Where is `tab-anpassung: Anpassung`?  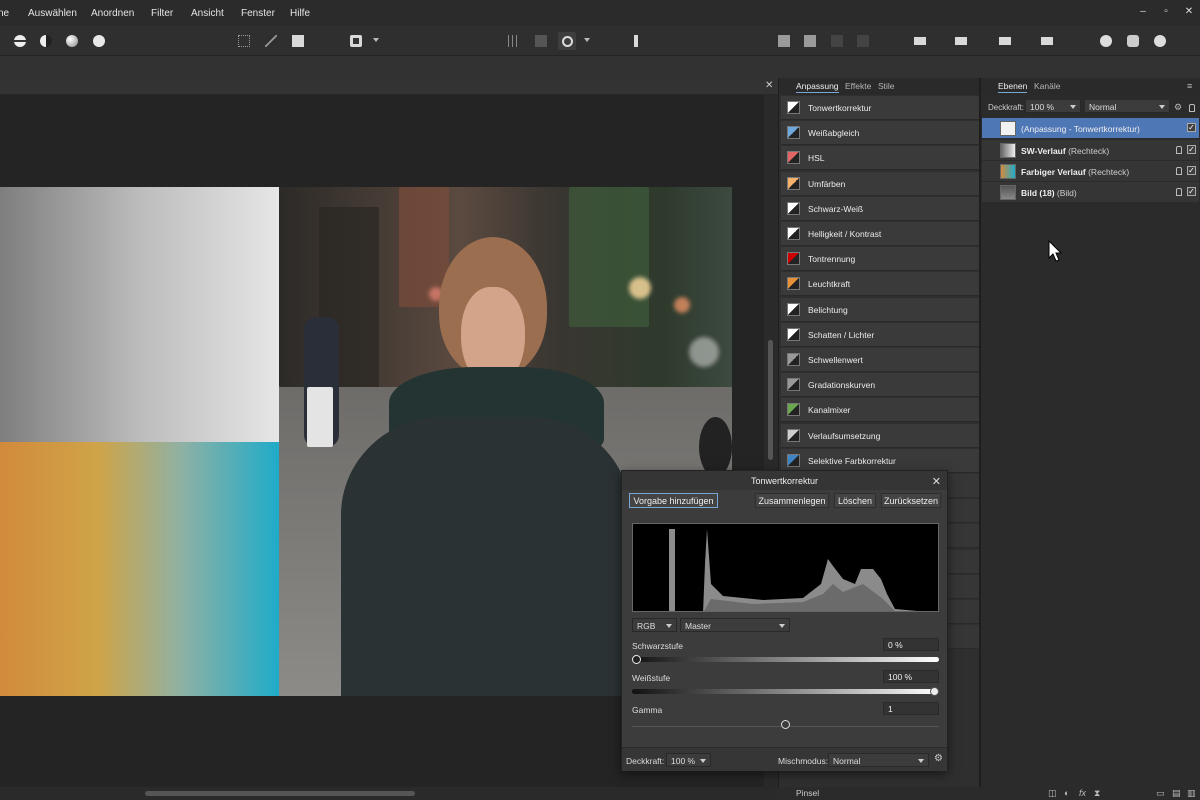 tab-anpassung: Anpassung is located at coordinates (817, 87).